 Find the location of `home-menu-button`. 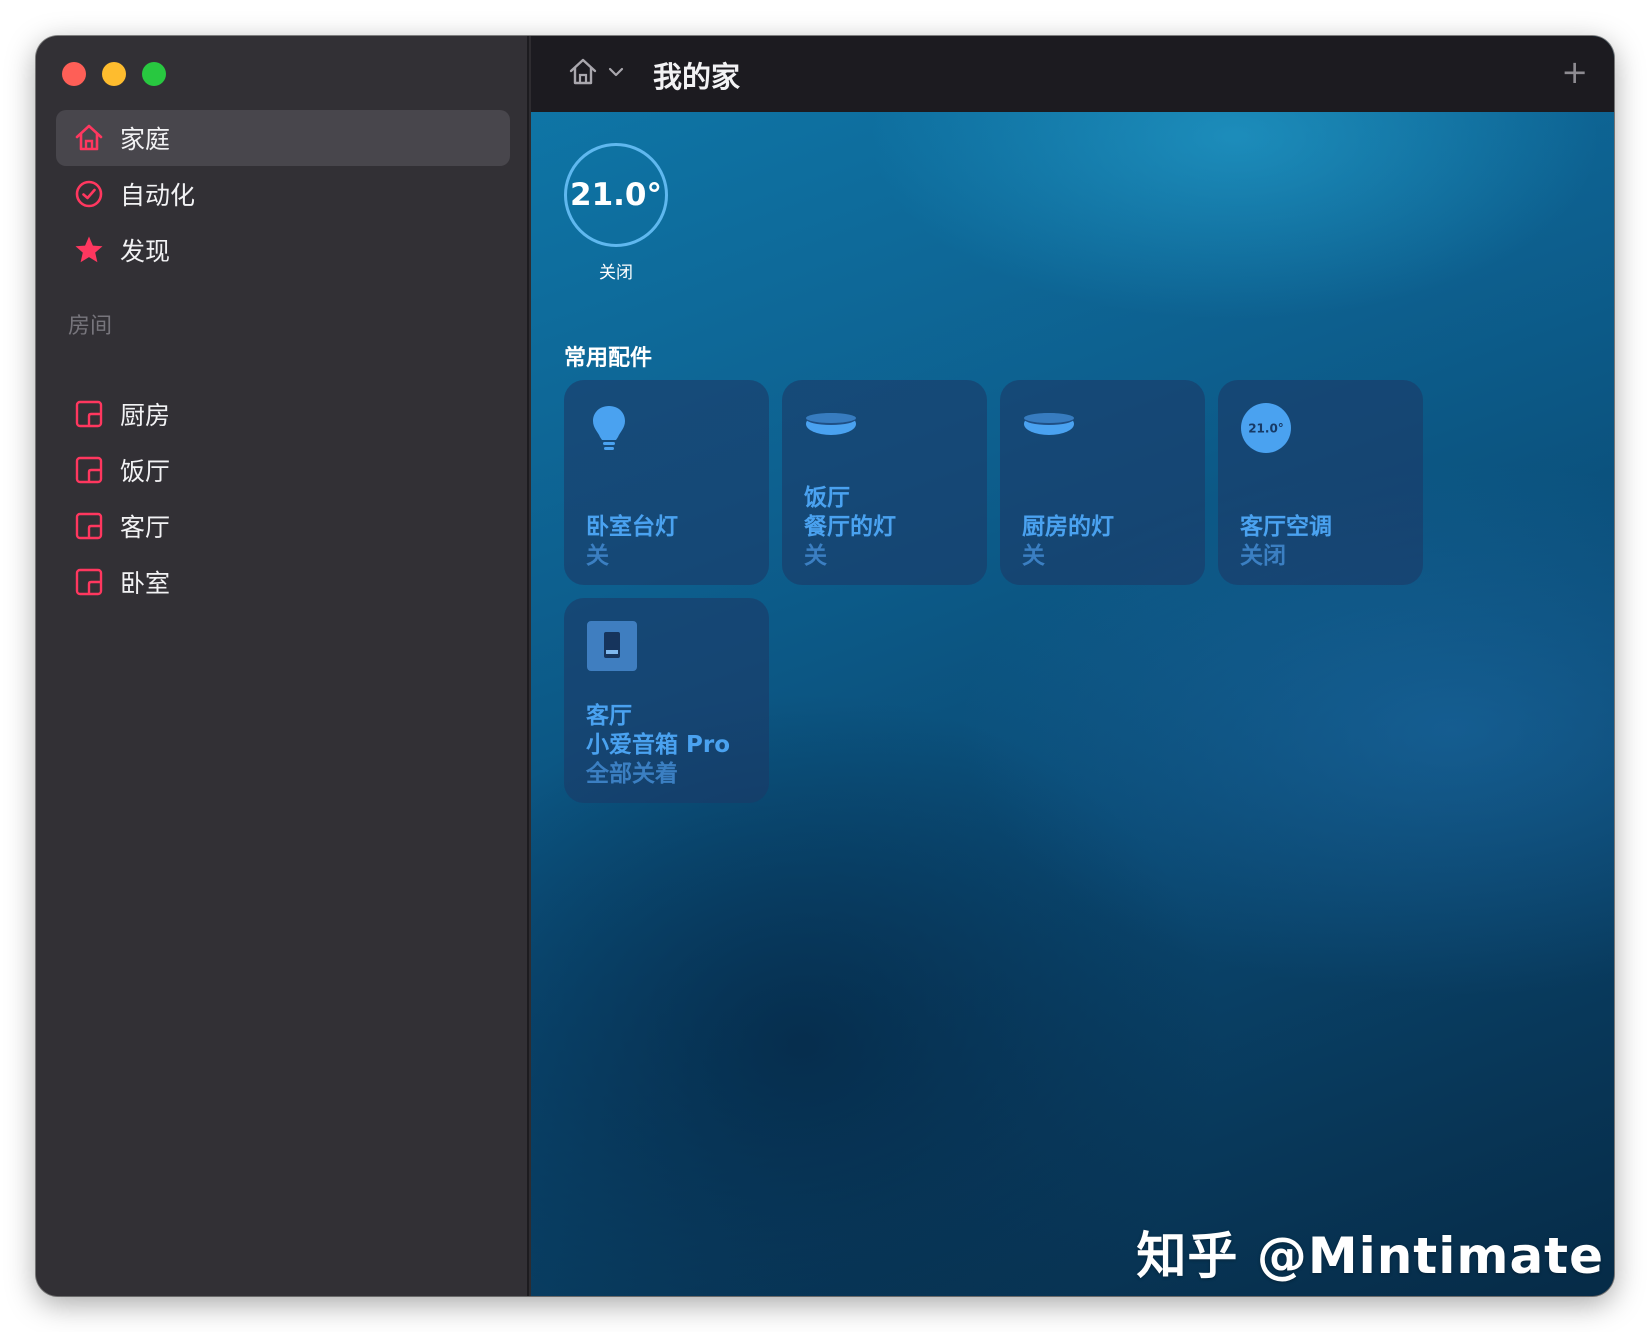

home-menu-button is located at coordinates (596, 74).